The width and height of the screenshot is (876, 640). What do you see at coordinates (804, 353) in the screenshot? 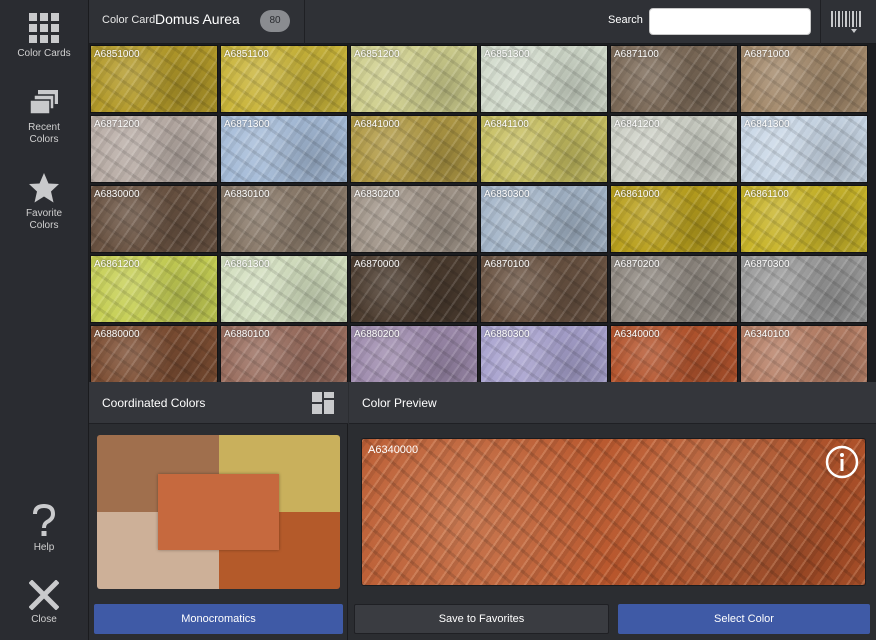
I see `color-swatch: A6340100` at bounding box center [804, 353].